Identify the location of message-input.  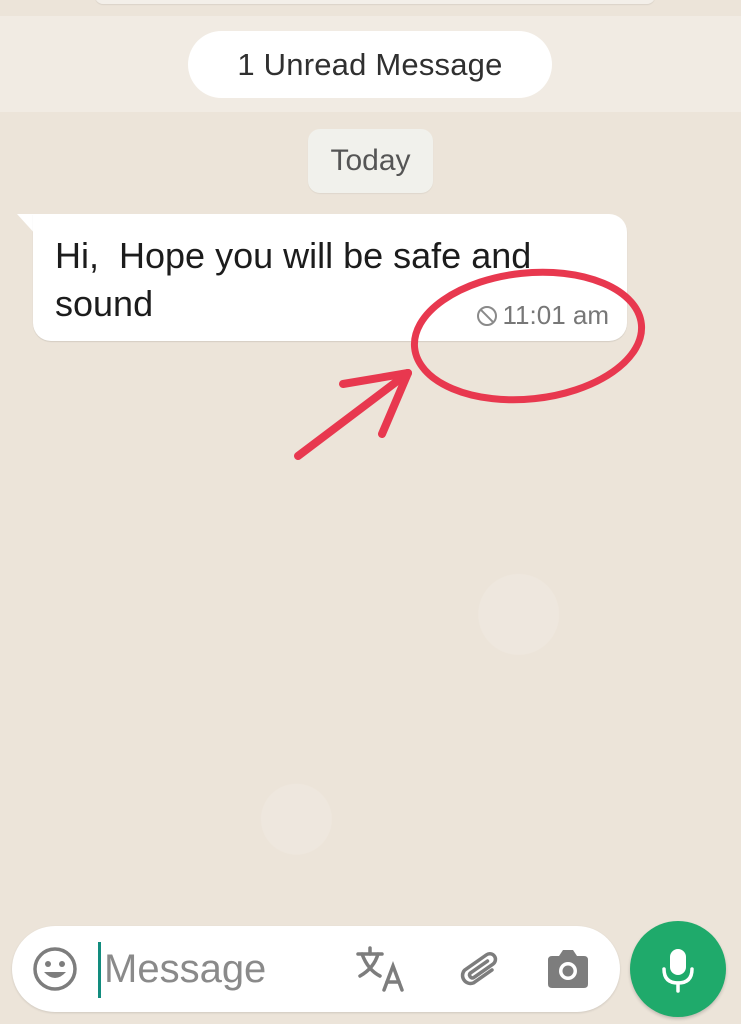
(224, 969).